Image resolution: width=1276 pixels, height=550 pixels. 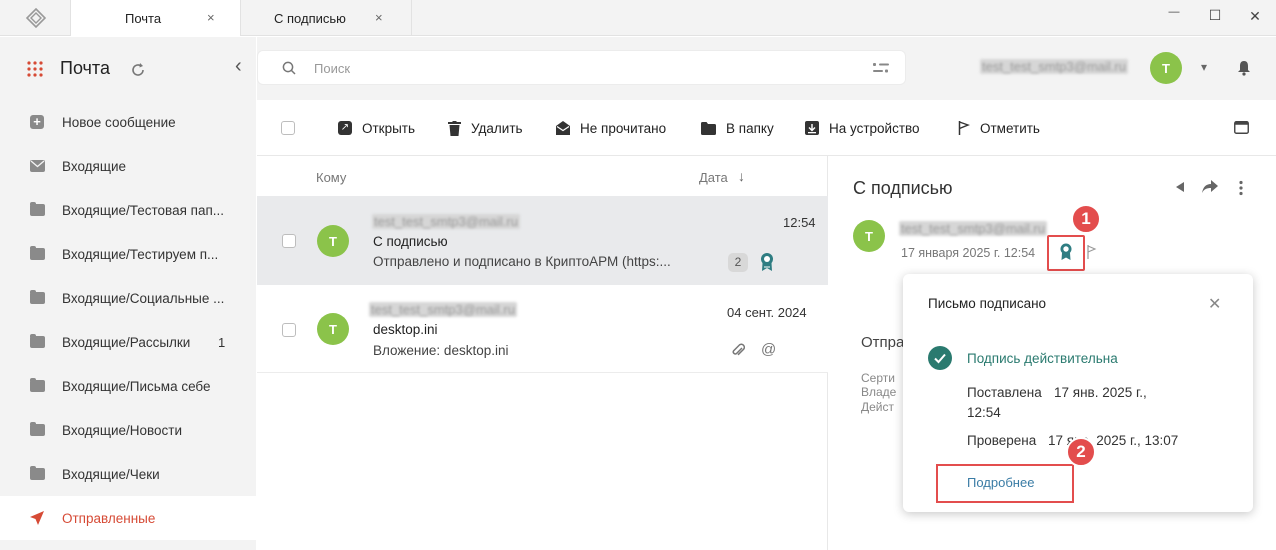 I want to click on message-preview: Вложение: desktop.ini, so click(x=441, y=350).